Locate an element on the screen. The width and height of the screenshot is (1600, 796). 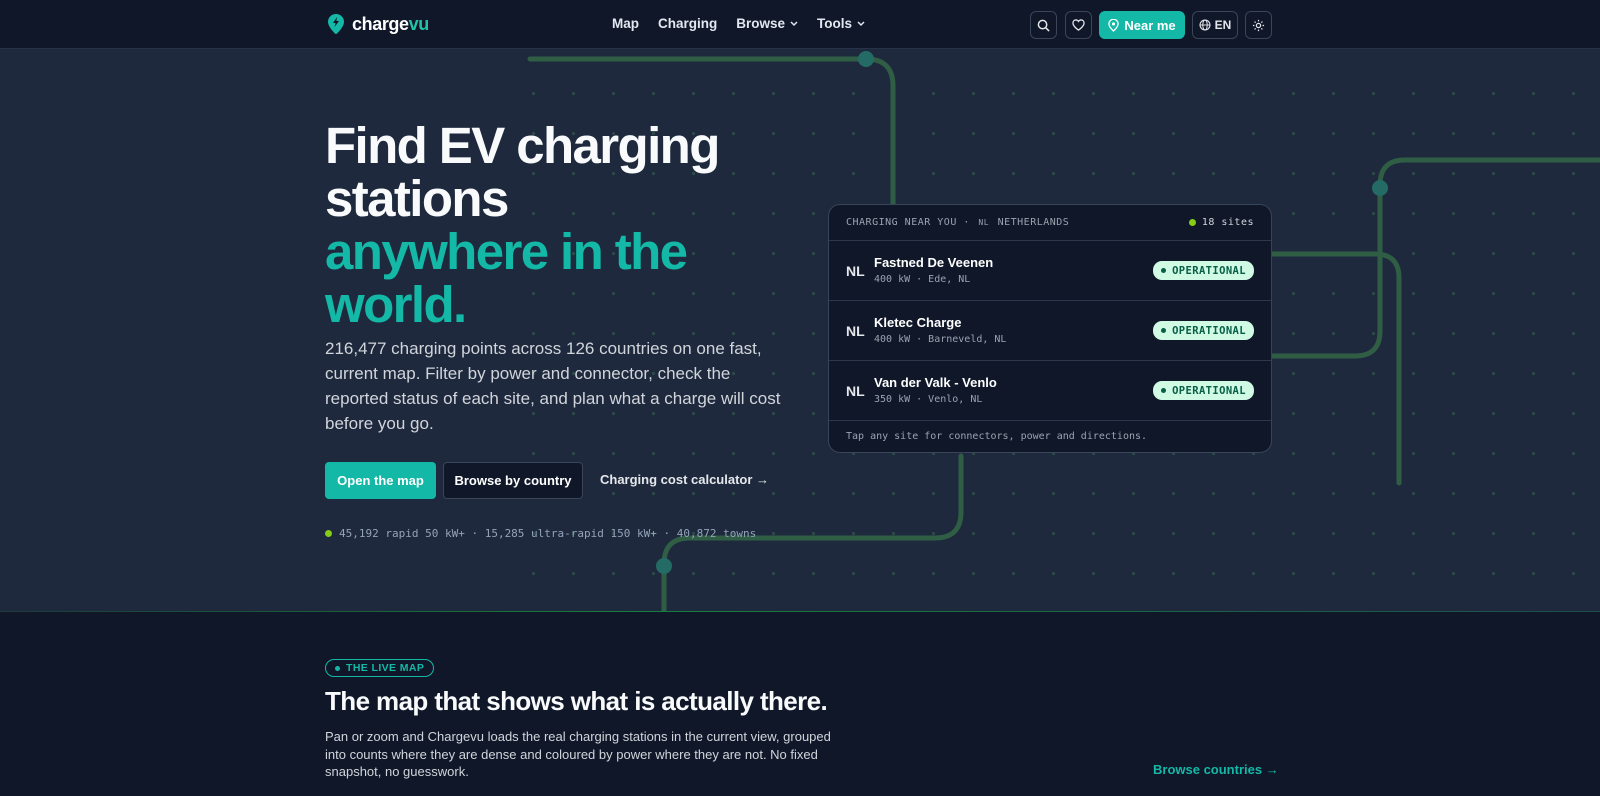
hero-title-line: stations is located at coordinates (417, 198).